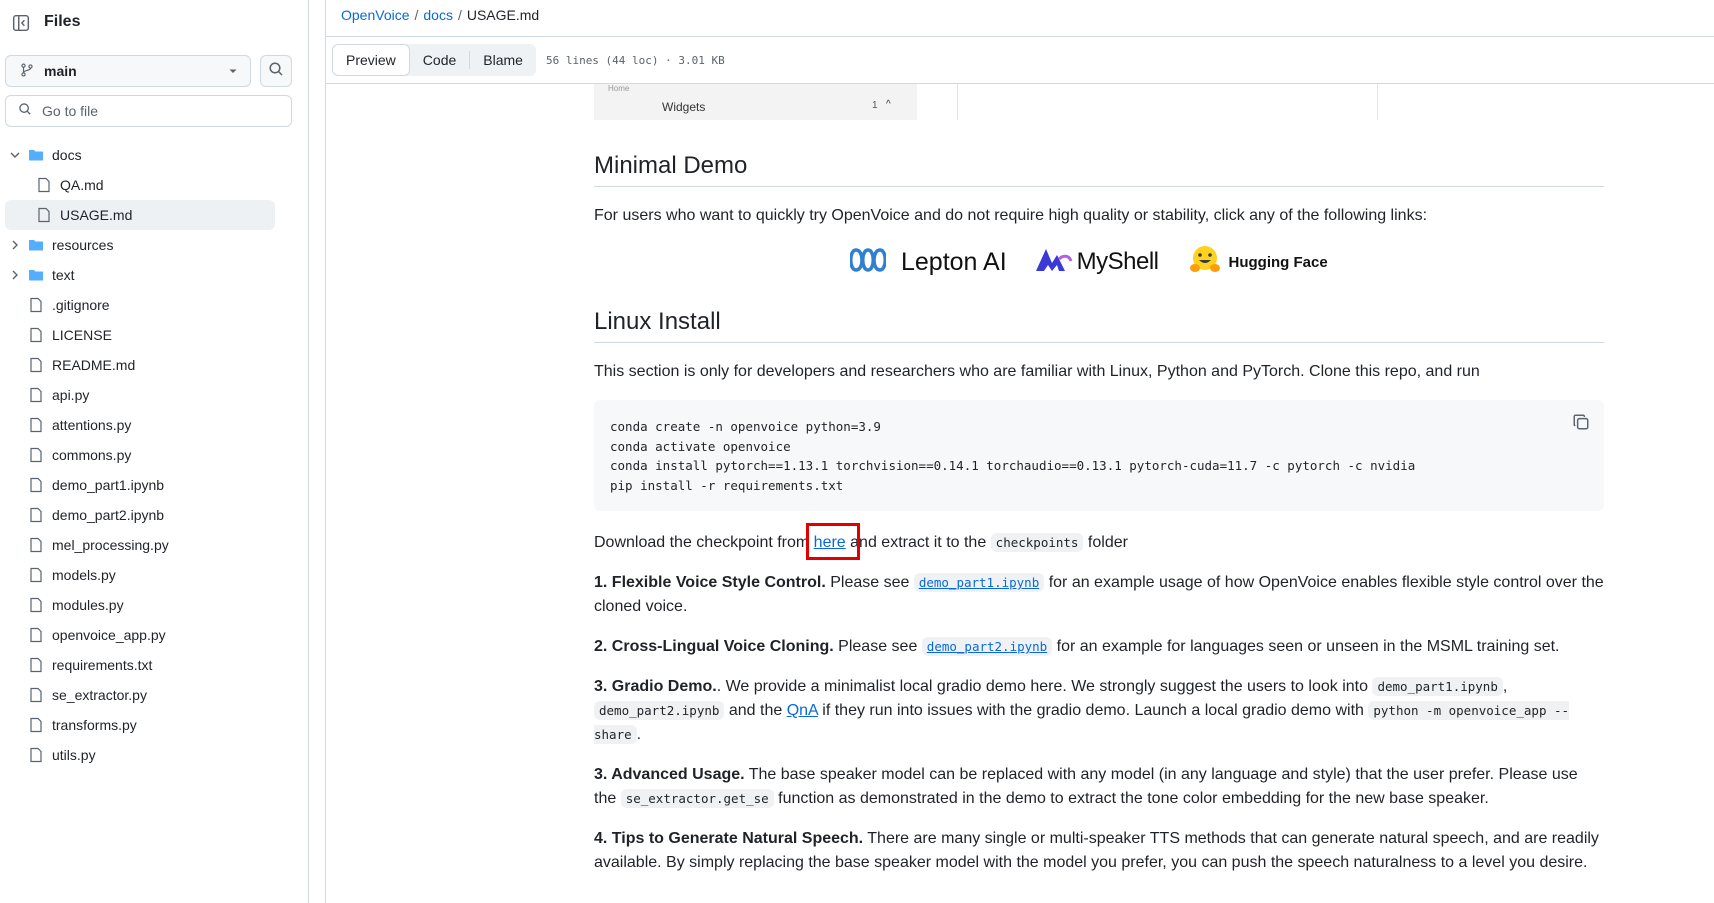 The width and height of the screenshot is (1714, 903). I want to click on breadcrumb-repo-link: OpenVoice, so click(375, 15).